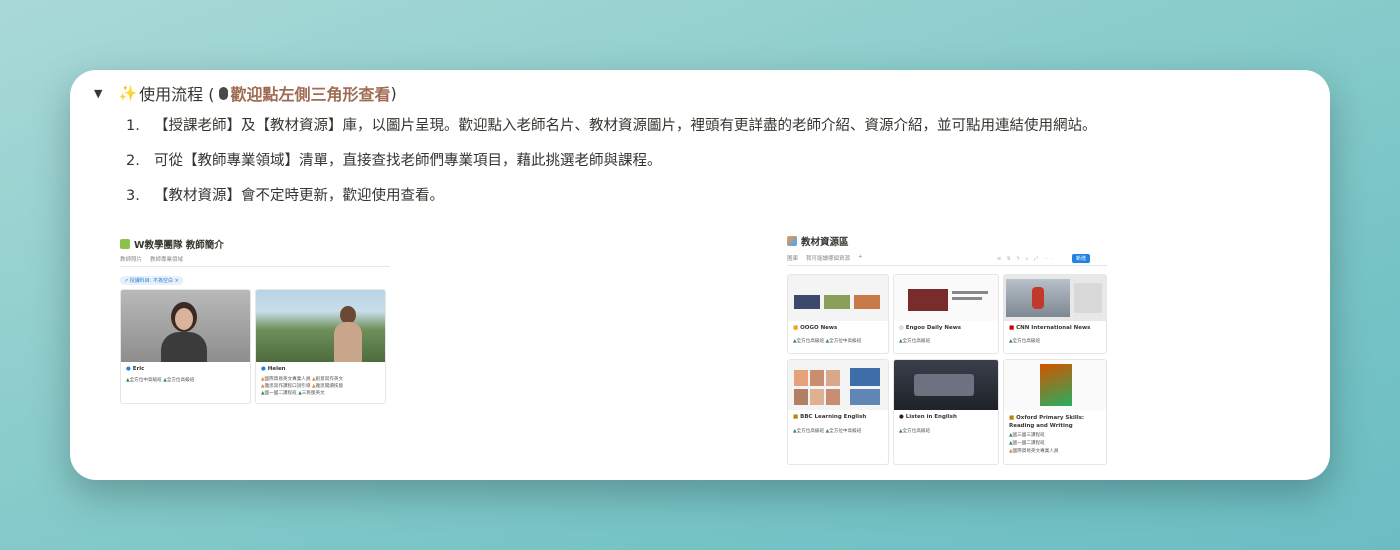  I want to click on resource-name: ● Listen in English, so click(928, 417).